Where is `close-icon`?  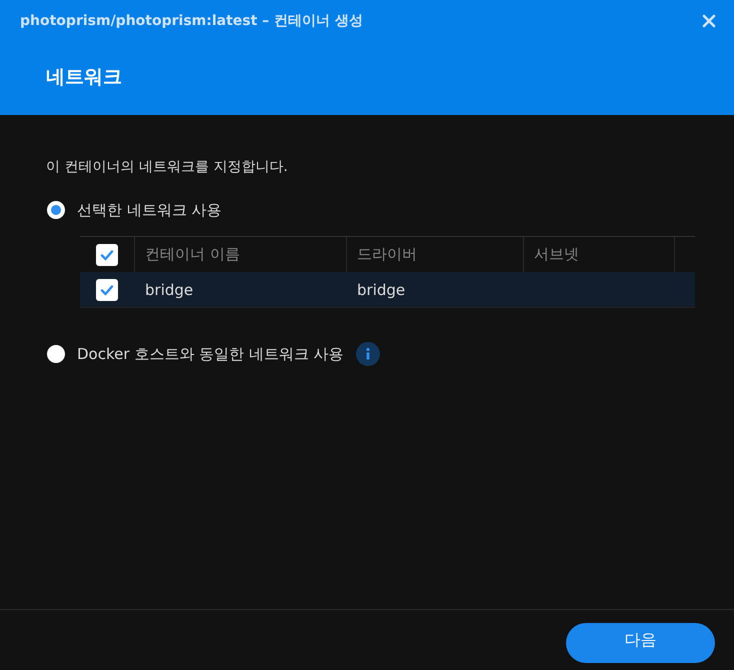 close-icon is located at coordinates (709, 21).